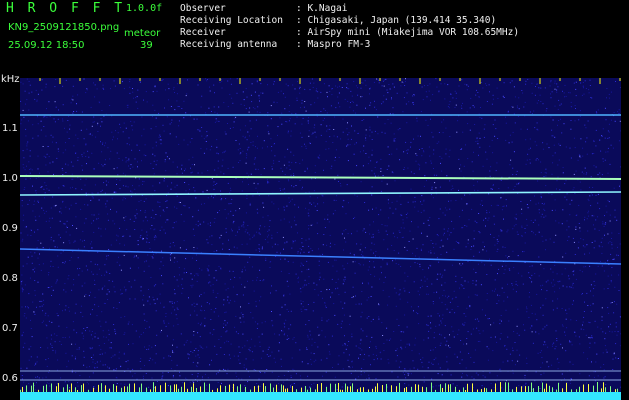 Image resolution: width=629 pixels, height=400 pixels. I want to click on carrier-band, so click(320, 396).